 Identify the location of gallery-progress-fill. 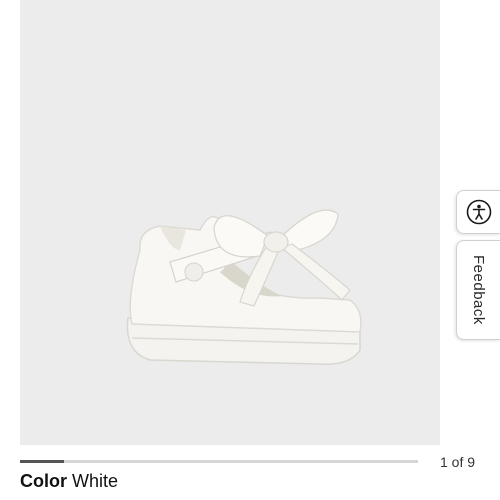
(42, 461).